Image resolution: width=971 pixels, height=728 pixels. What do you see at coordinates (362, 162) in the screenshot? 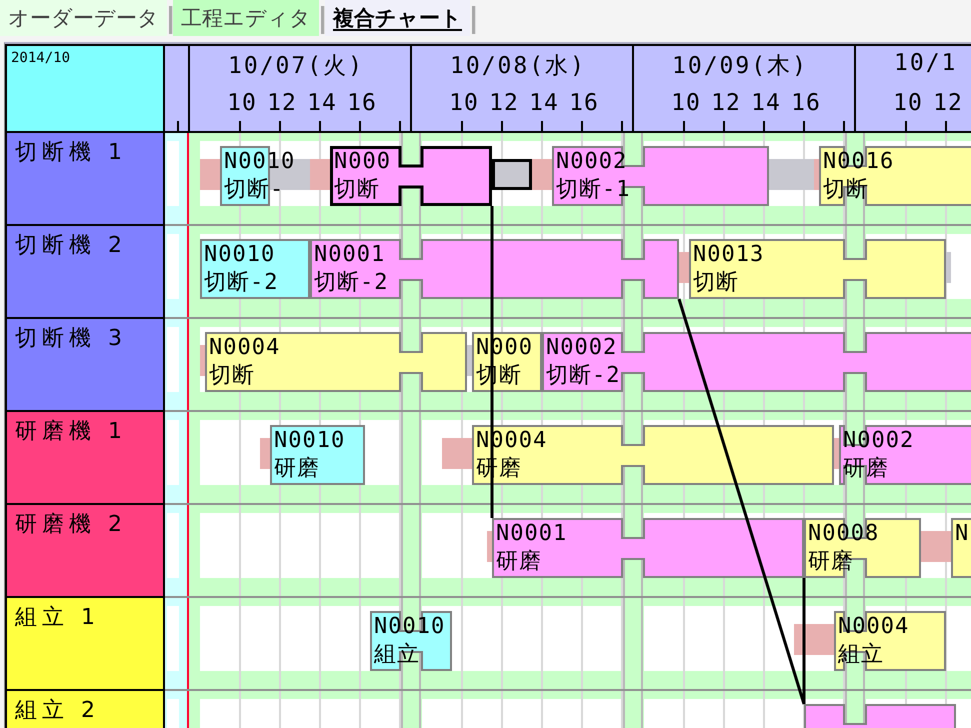
I see `order-number: N000` at bounding box center [362, 162].